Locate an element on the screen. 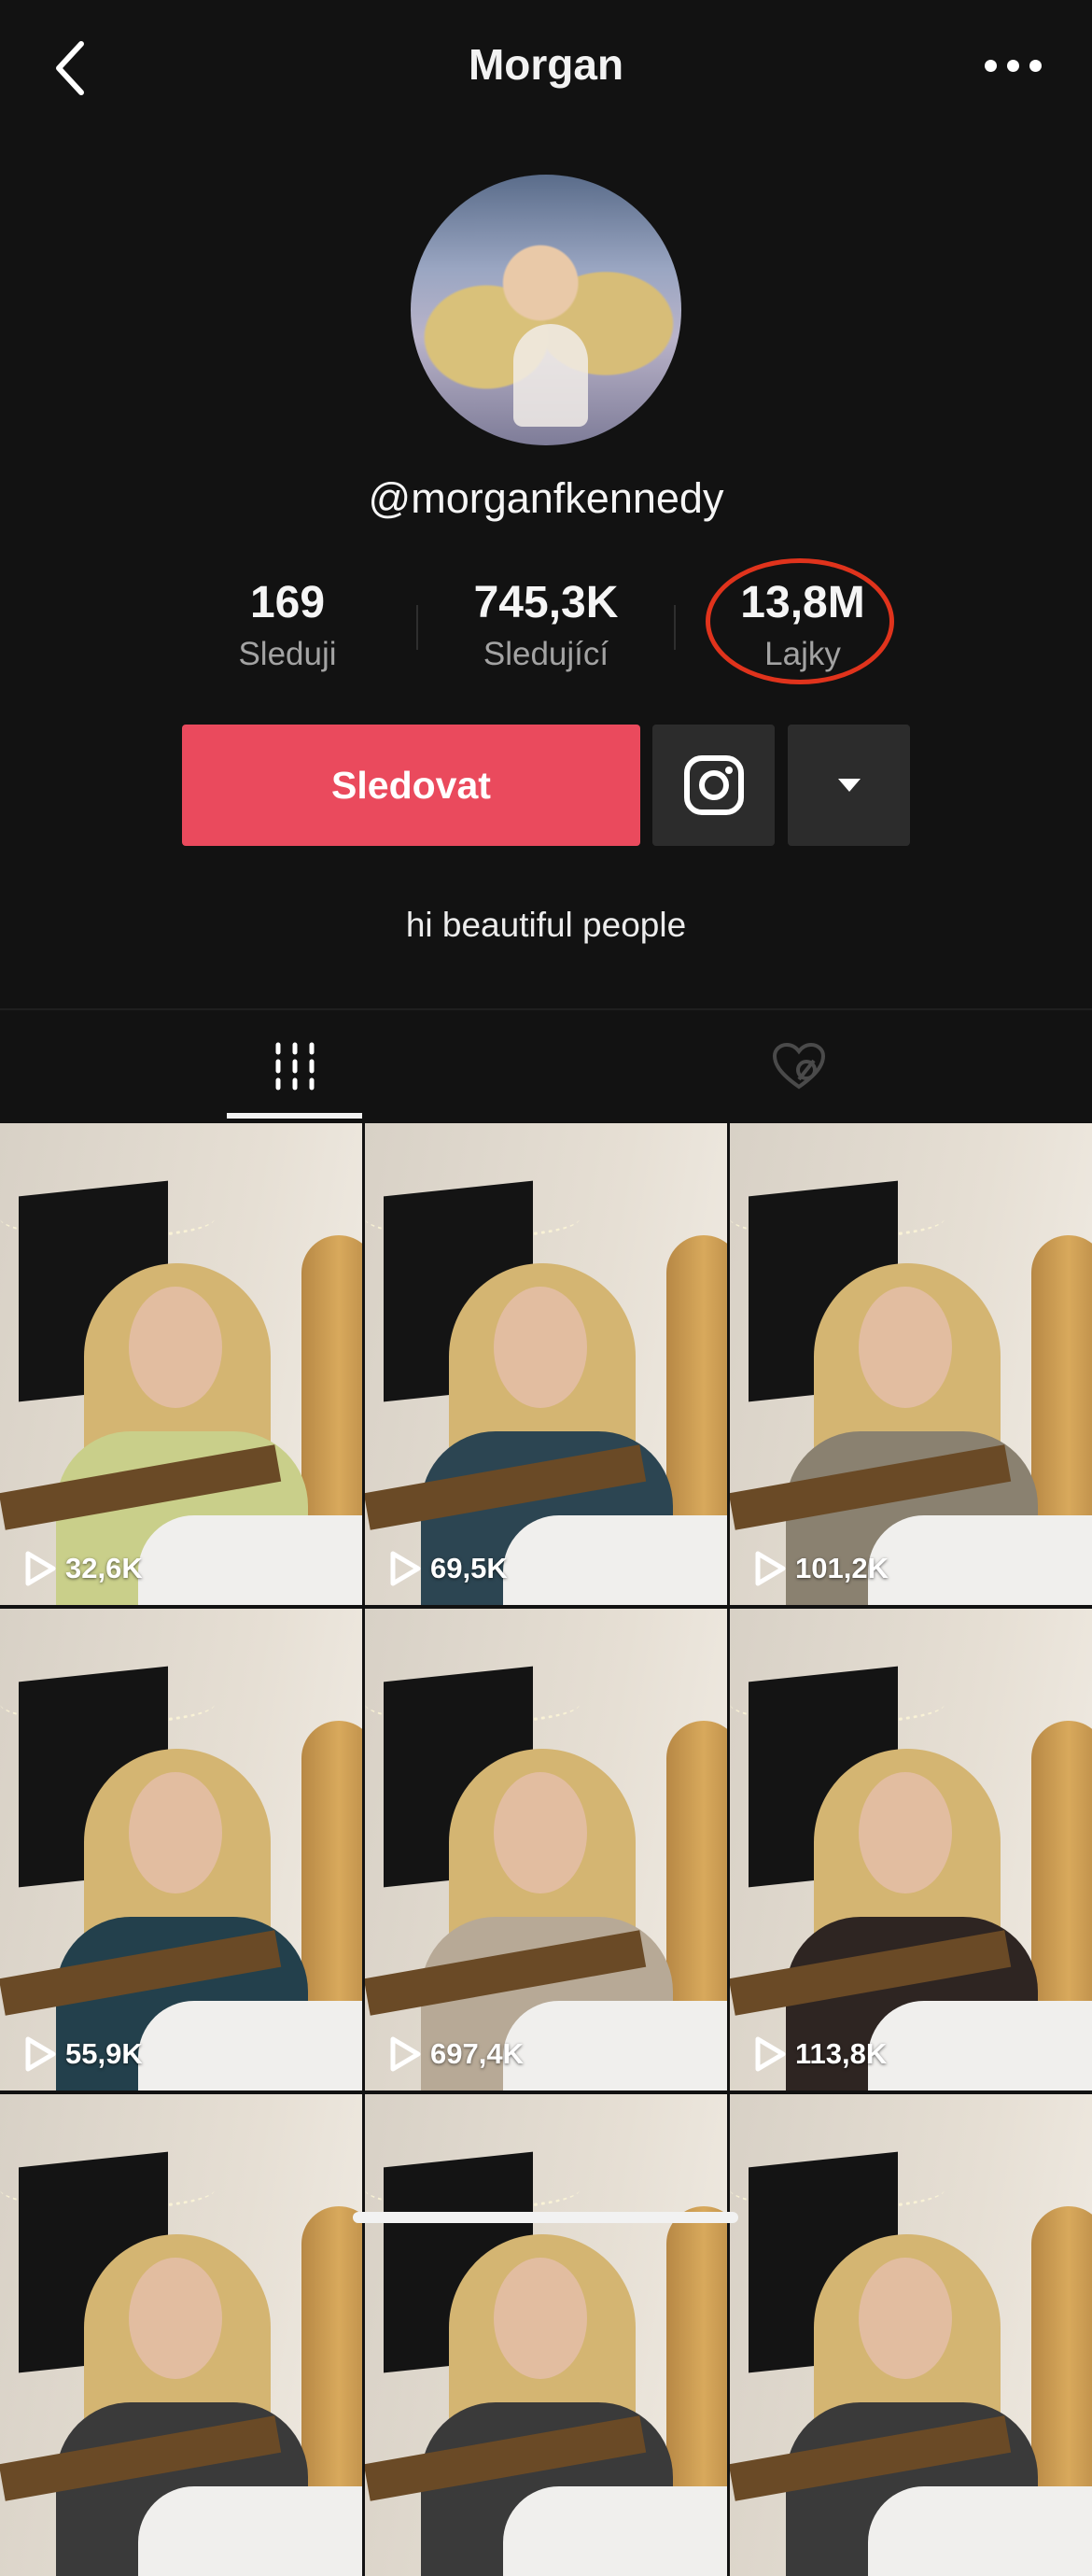 This screenshot has width=1092, height=2576. view-count: 113,8K is located at coordinates (820, 2054).